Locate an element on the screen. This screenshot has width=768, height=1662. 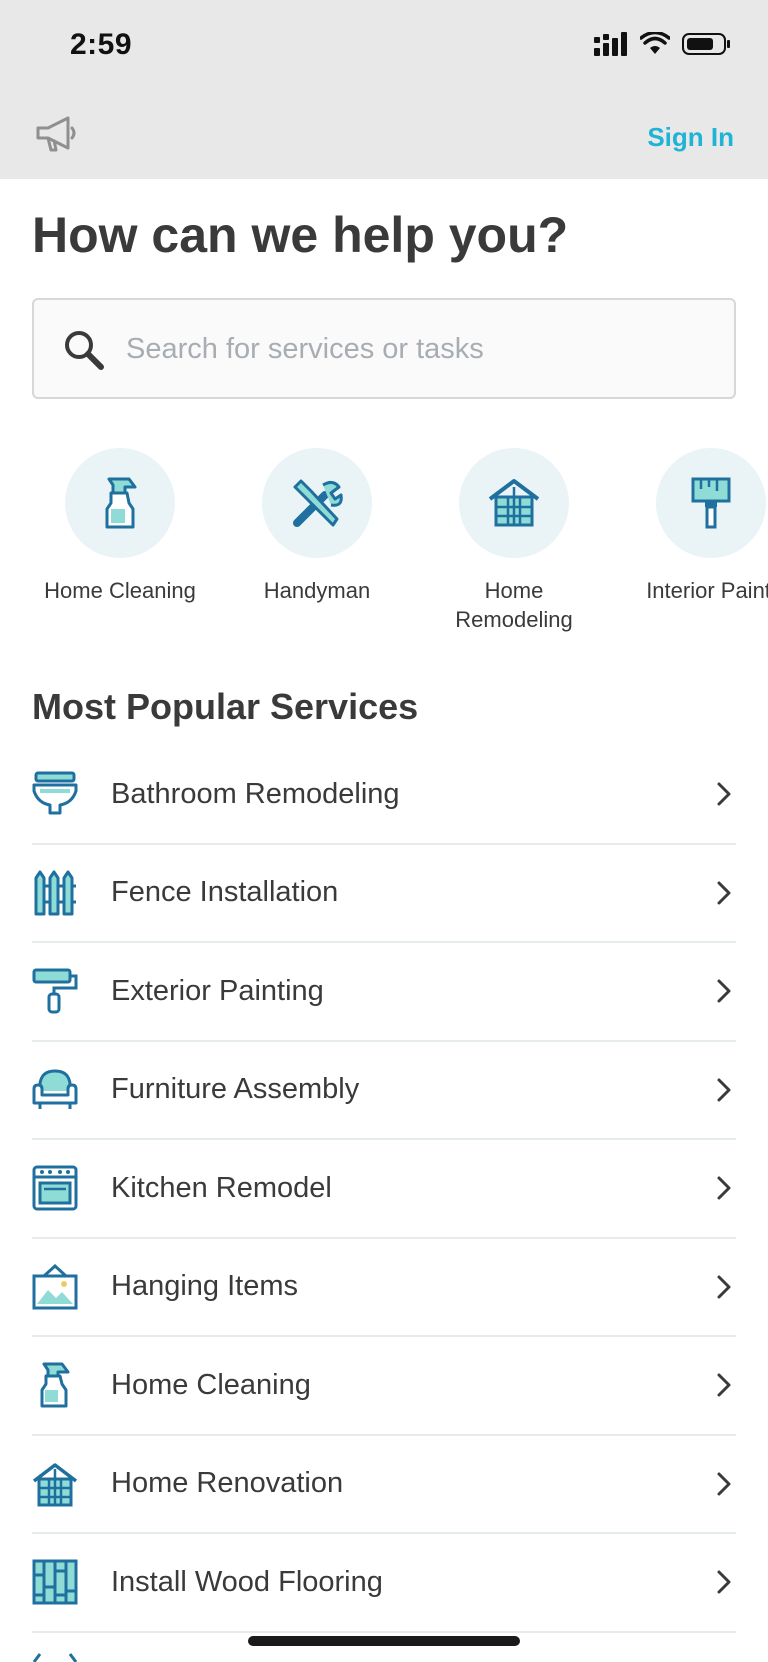
category-label: Handyman is located at coordinates (317, 590).